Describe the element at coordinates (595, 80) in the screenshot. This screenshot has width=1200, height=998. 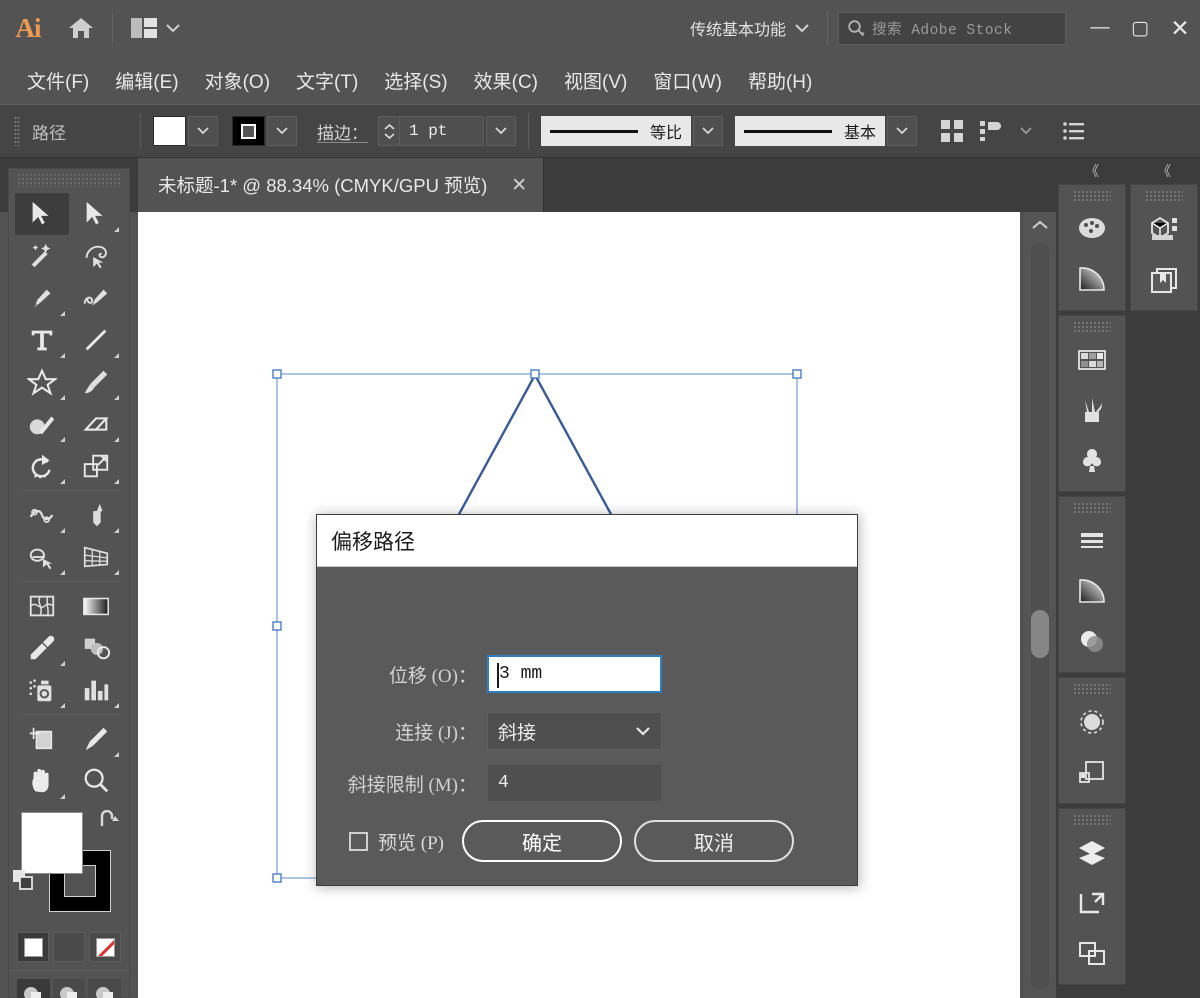
I see `menu-view: 视图(V)` at that location.